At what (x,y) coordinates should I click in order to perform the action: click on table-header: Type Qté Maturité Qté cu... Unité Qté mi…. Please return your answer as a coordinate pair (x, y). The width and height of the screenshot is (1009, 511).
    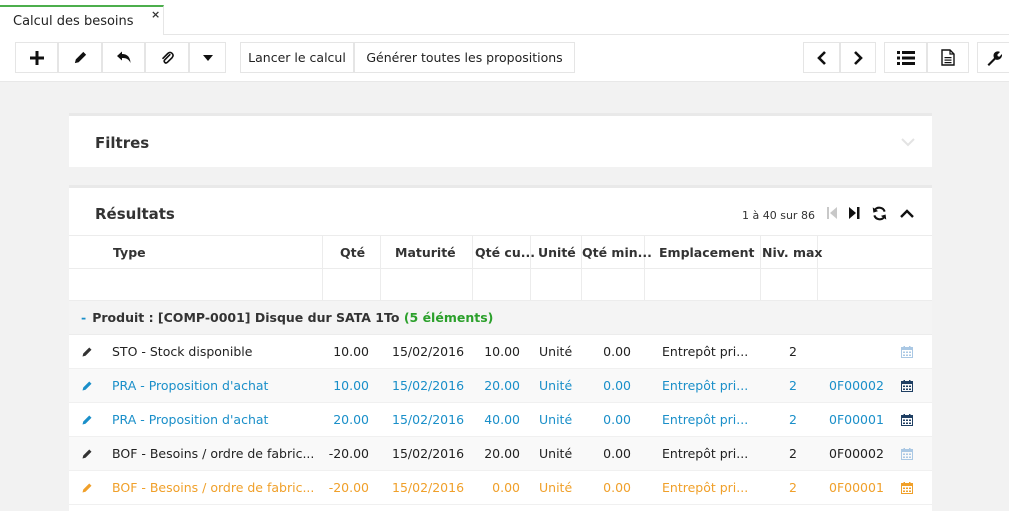
    Looking at the image, I should click on (500, 252).